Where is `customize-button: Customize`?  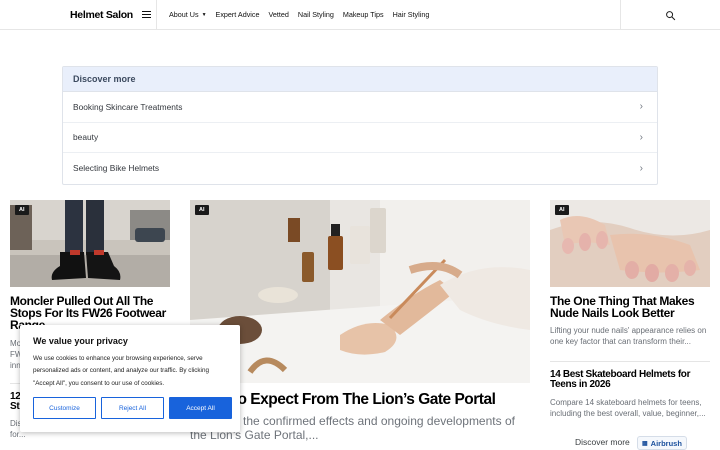
customize-button: Customize is located at coordinates (64, 408).